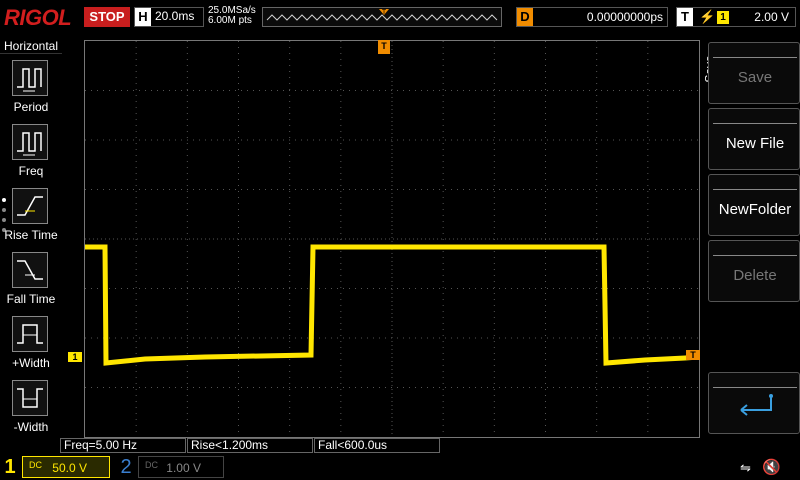 Image resolution: width=800 pixels, height=480 pixels. I want to click on trigger-position-top-marker: T, so click(384, 47).